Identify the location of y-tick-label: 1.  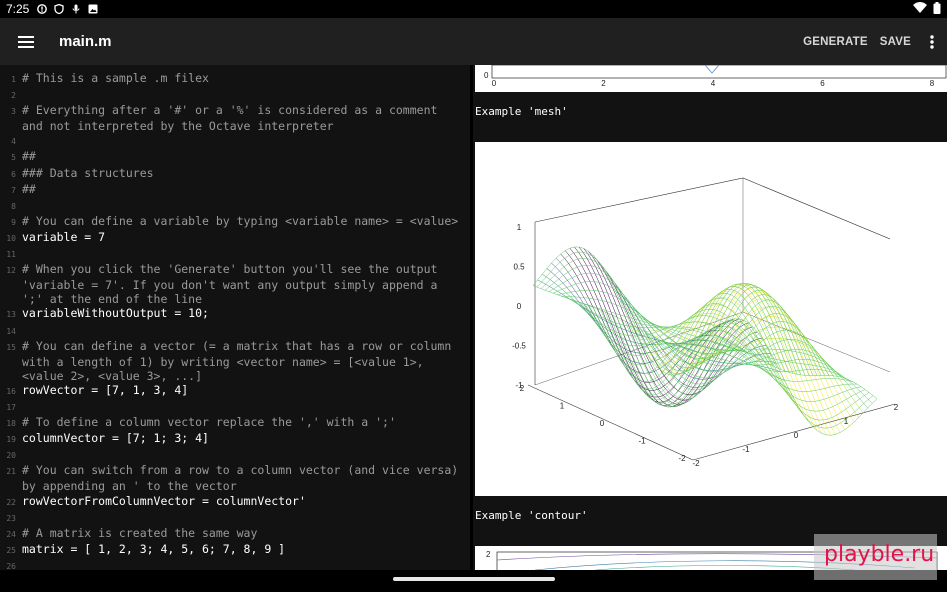
(562, 406).